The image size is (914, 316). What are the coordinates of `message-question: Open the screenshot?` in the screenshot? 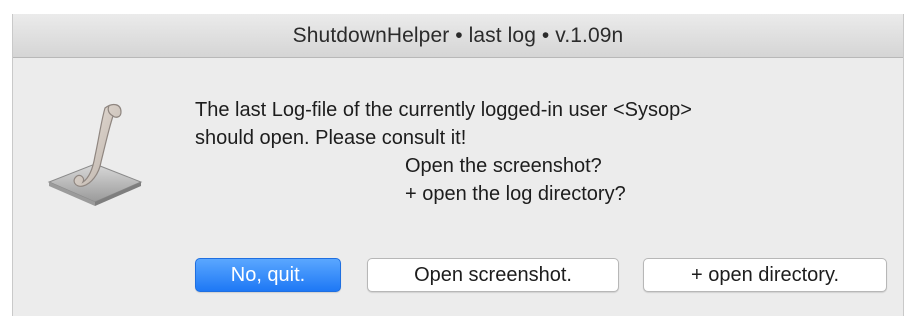 It's located at (503, 166).